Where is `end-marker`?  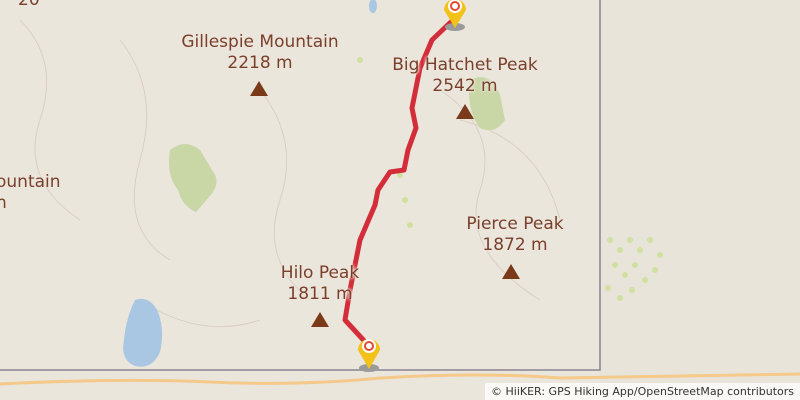
end-marker is located at coordinates (369, 352).